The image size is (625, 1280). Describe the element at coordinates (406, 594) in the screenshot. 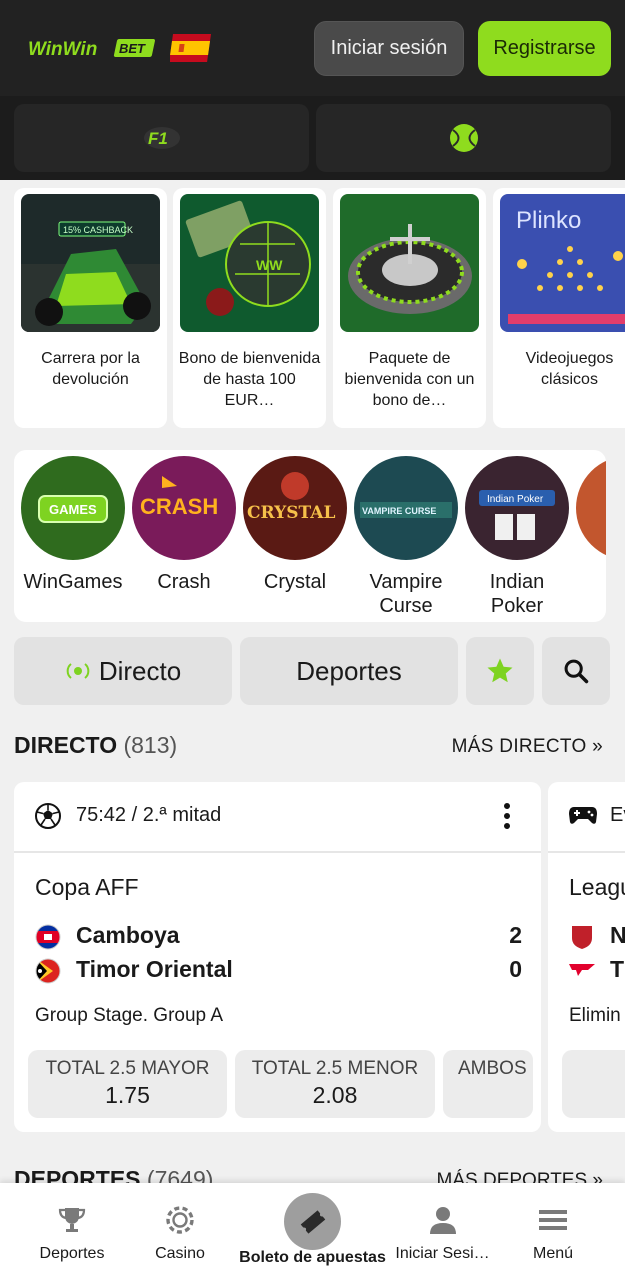

I see `game-name: Vampire Curse` at that location.